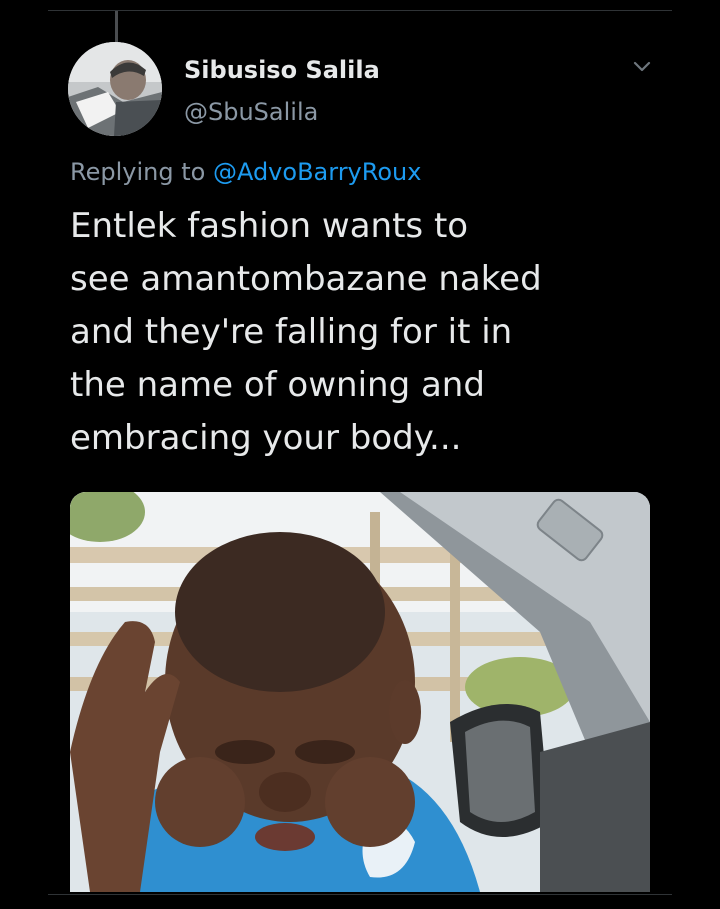 Image resolution: width=720 pixels, height=909 pixels. Describe the element at coordinates (360, 10) in the screenshot. I see `top-divider` at that location.